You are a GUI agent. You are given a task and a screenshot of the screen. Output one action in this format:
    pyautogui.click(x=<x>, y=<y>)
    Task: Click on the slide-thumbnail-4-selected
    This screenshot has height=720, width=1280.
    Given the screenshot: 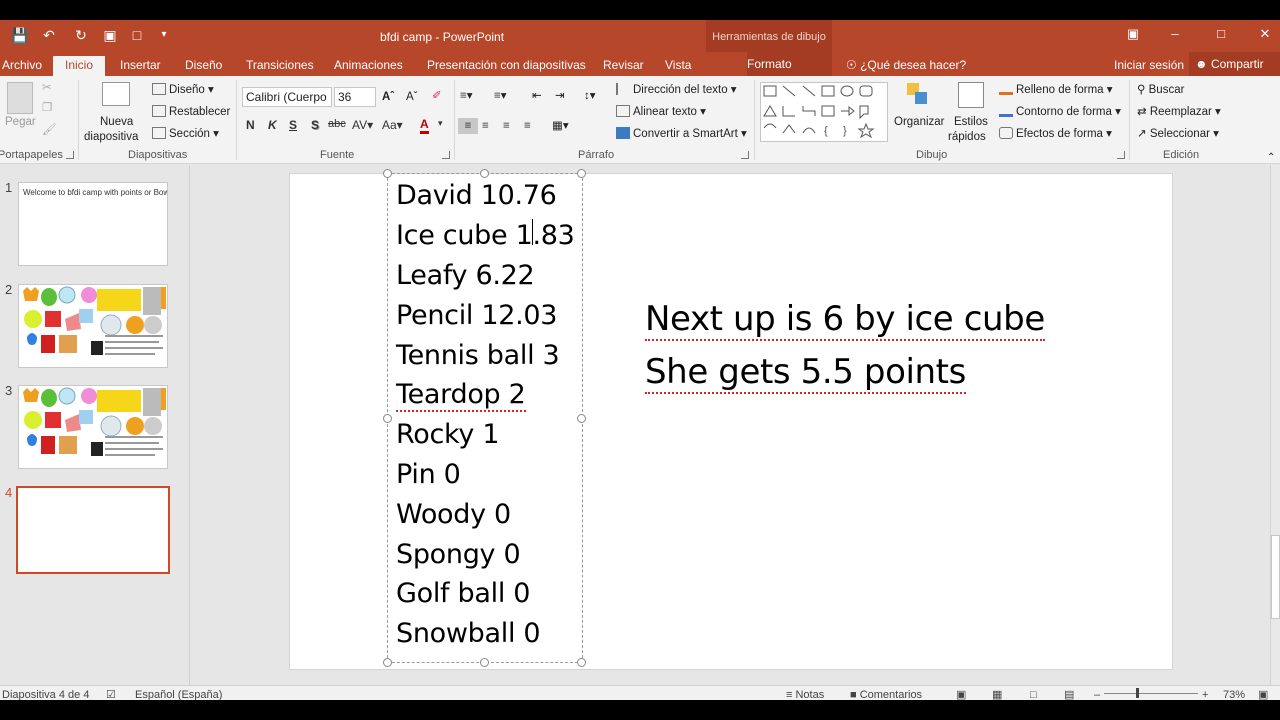 What is the action you would take?
    pyautogui.click(x=93, y=530)
    